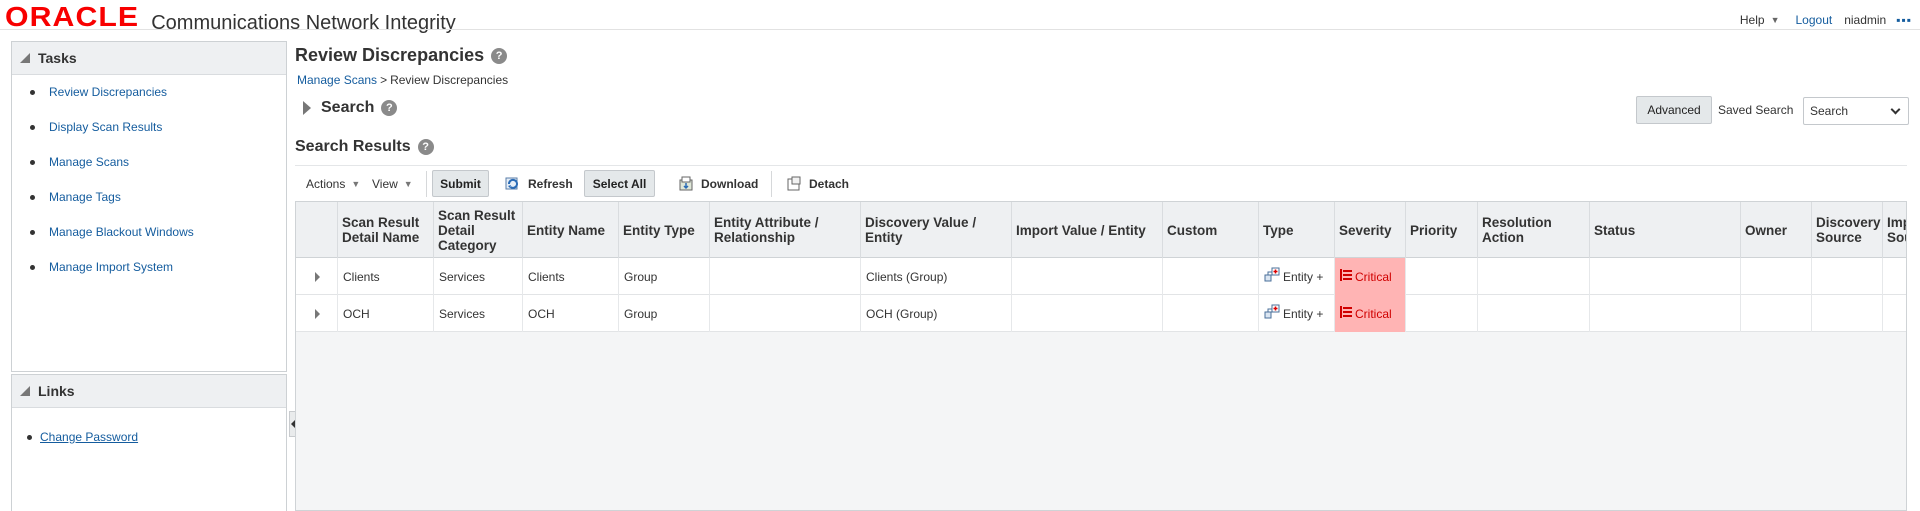  Describe the element at coordinates (1442, 230) in the screenshot. I see `column-header: Priority` at that location.